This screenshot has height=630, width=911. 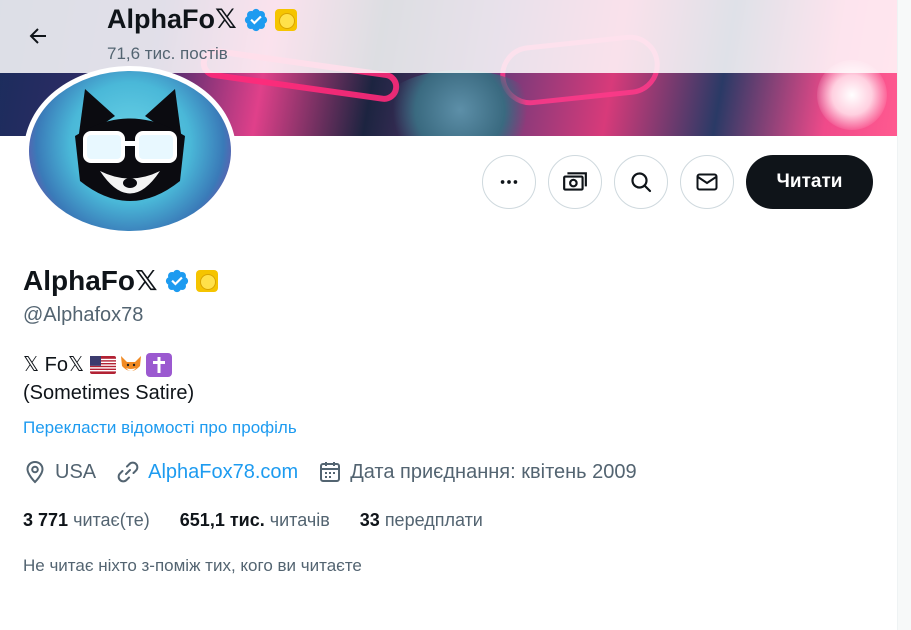 I want to click on followers-label: читачів, so click(x=299, y=520).